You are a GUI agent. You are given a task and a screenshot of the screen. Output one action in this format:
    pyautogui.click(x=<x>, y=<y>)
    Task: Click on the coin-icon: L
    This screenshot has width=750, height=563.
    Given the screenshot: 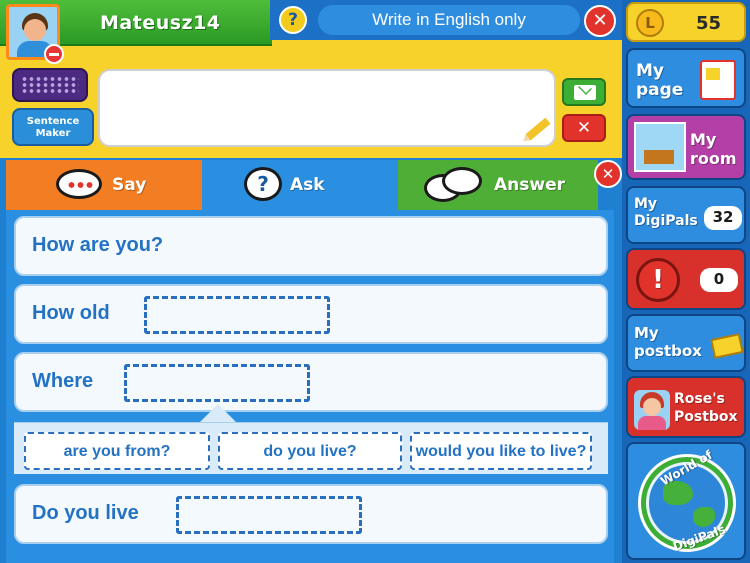 What is the action you would take?
    pyautogui.click(x=650, y=23)
    